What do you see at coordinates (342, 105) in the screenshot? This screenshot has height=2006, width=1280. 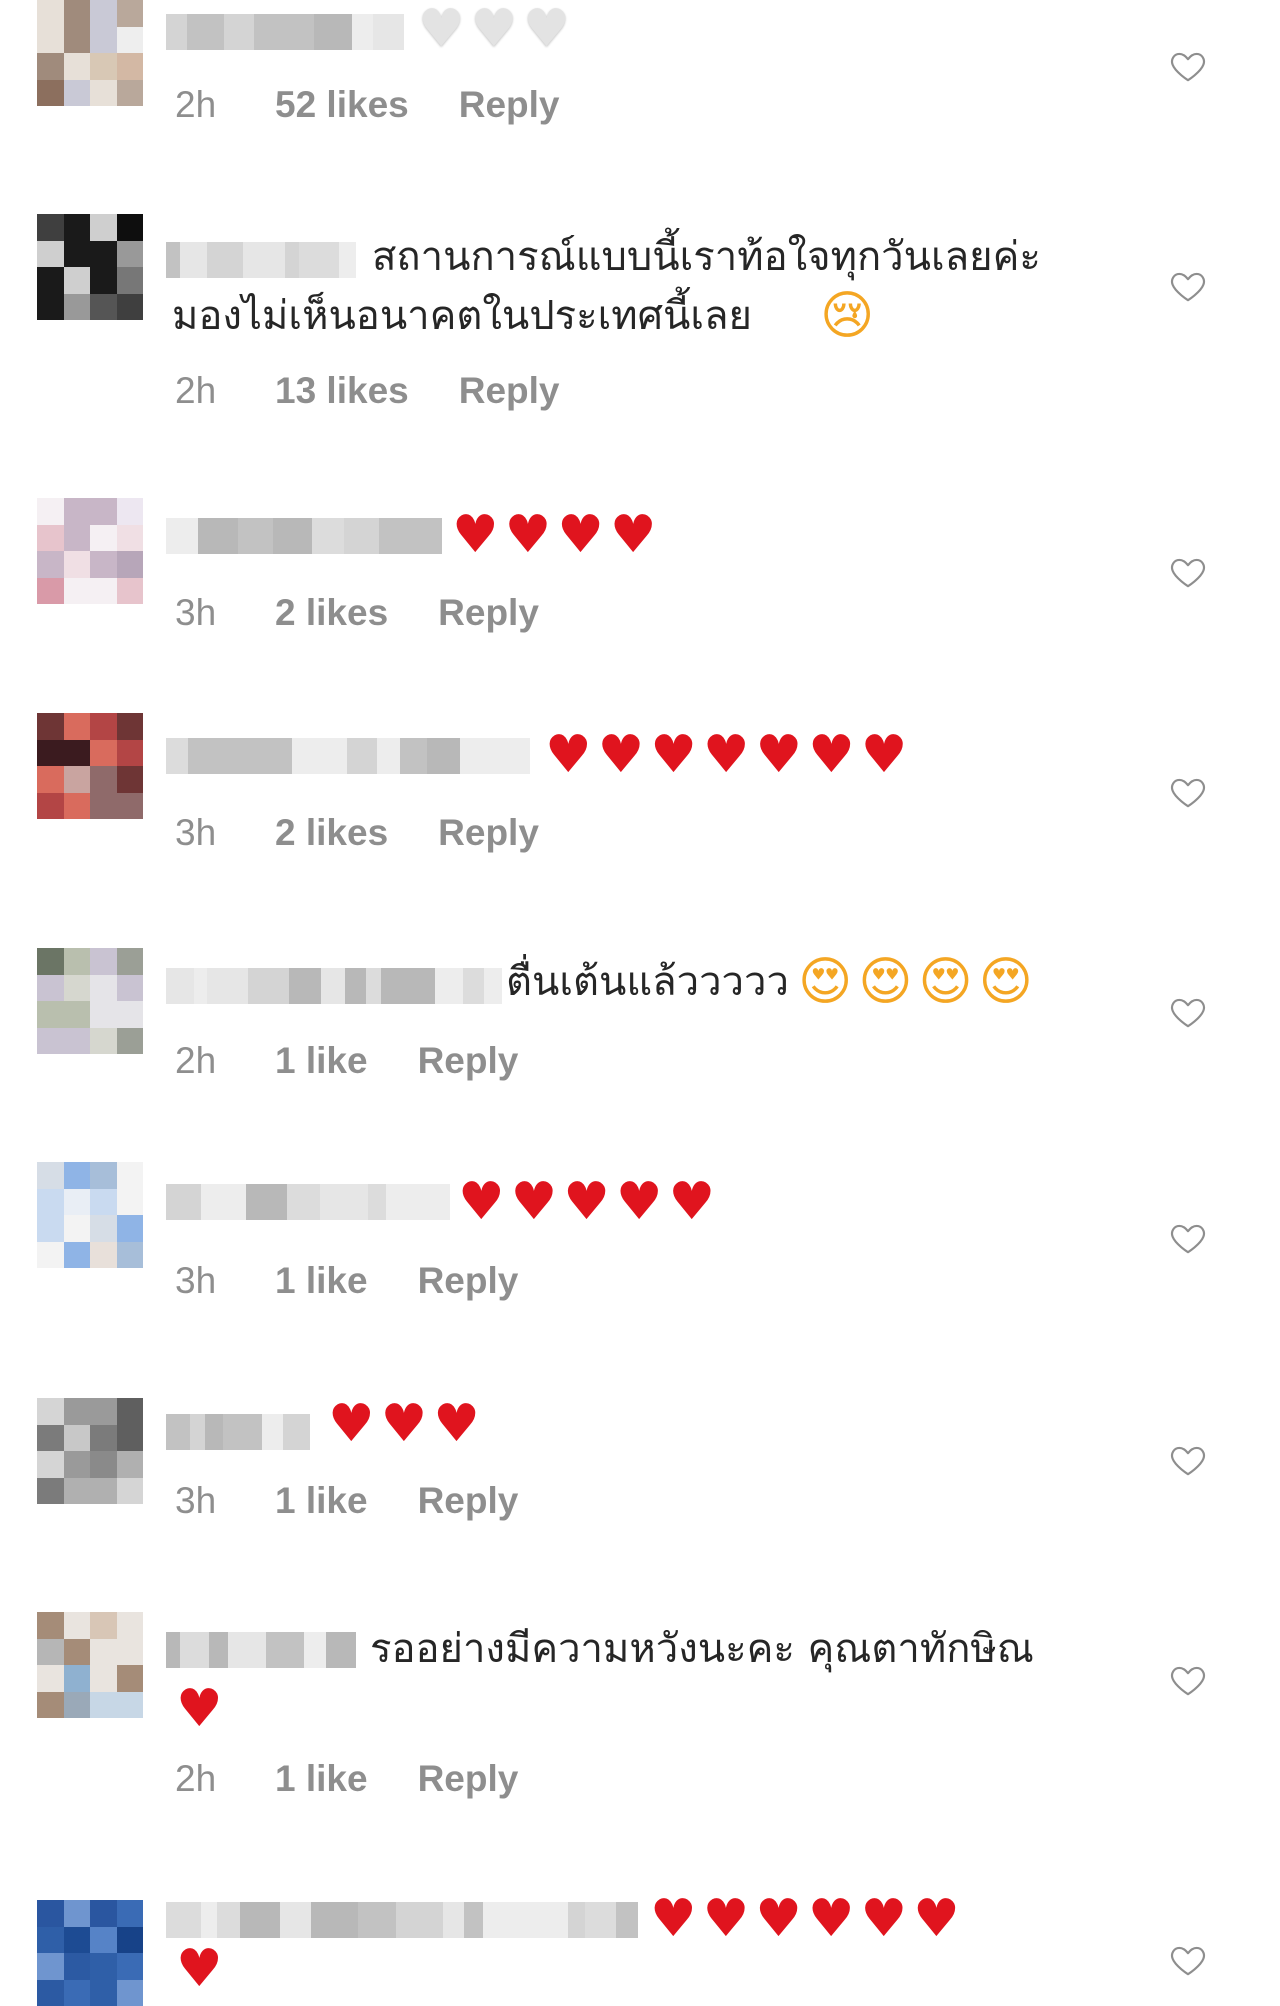 I see `comment-likes-link: 52 likes` at bounding box center [342, 105].